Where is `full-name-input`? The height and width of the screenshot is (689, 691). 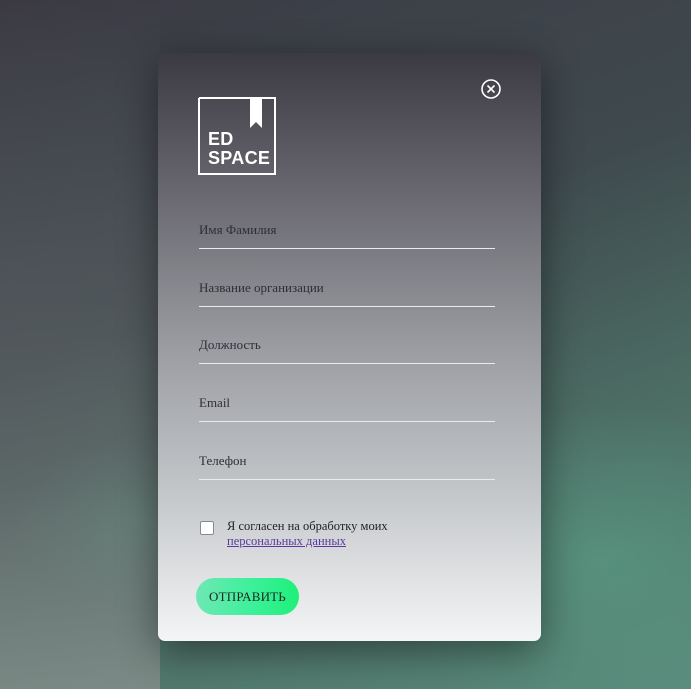
full-name-input is located at coordinates (347, 230).